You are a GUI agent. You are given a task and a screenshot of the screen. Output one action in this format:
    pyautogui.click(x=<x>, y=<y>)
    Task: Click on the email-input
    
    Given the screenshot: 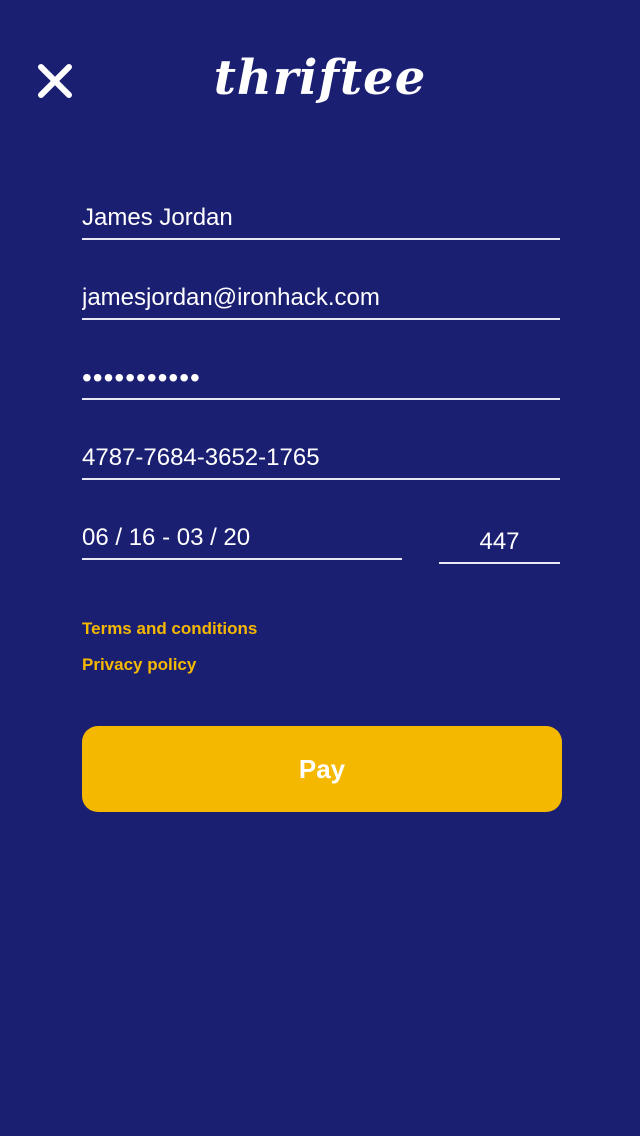 What is the action you would take?
    pyautogui.click(x=321, y=298)
    